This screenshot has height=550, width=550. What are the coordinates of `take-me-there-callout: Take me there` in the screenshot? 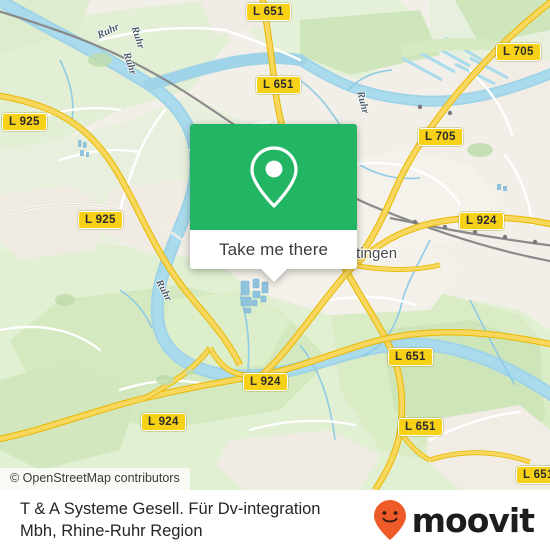 It's located at (273, 203).